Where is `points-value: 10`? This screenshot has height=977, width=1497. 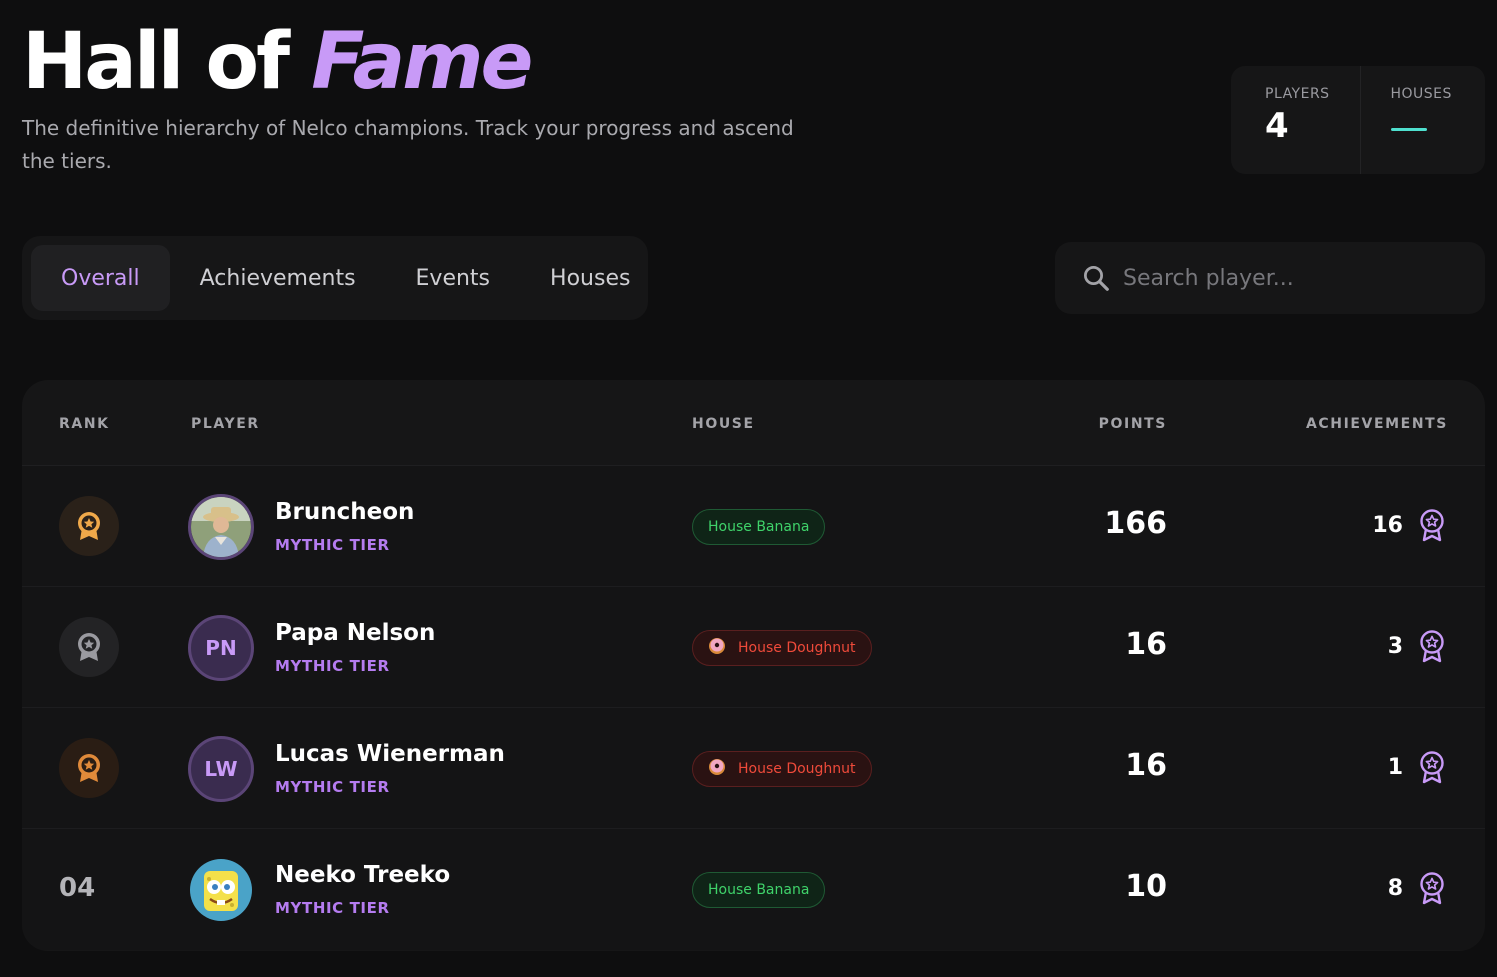 points-value: 10 is located at coordinates (1146, 886).